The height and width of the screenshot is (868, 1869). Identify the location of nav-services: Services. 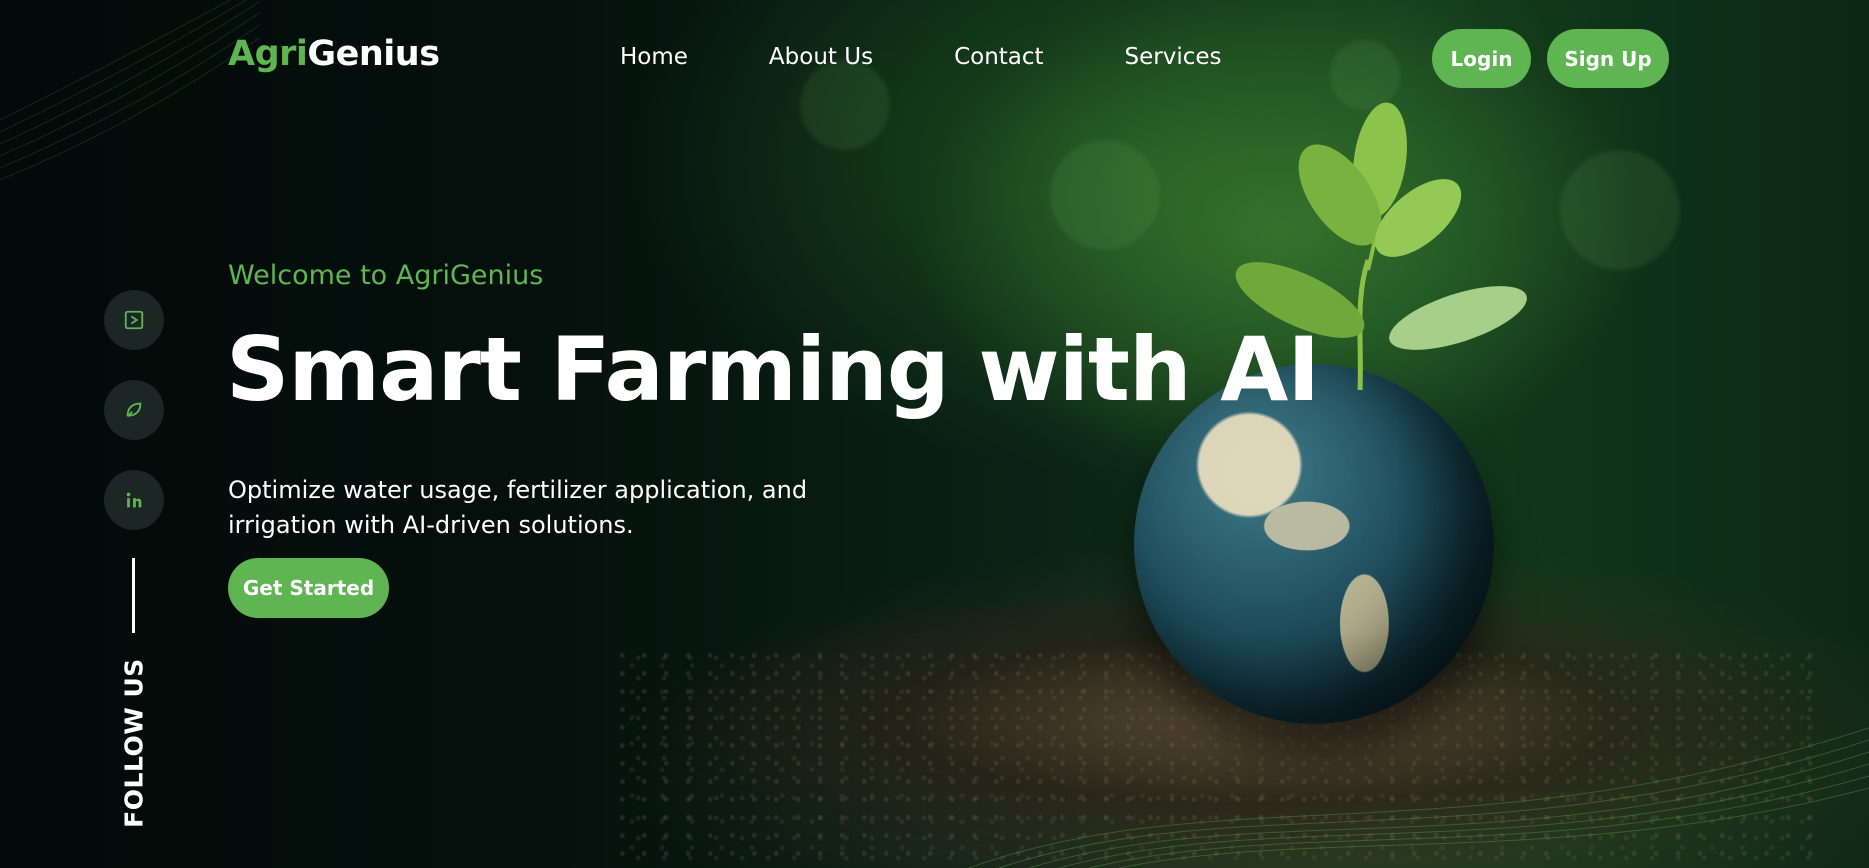
(1173, 57).